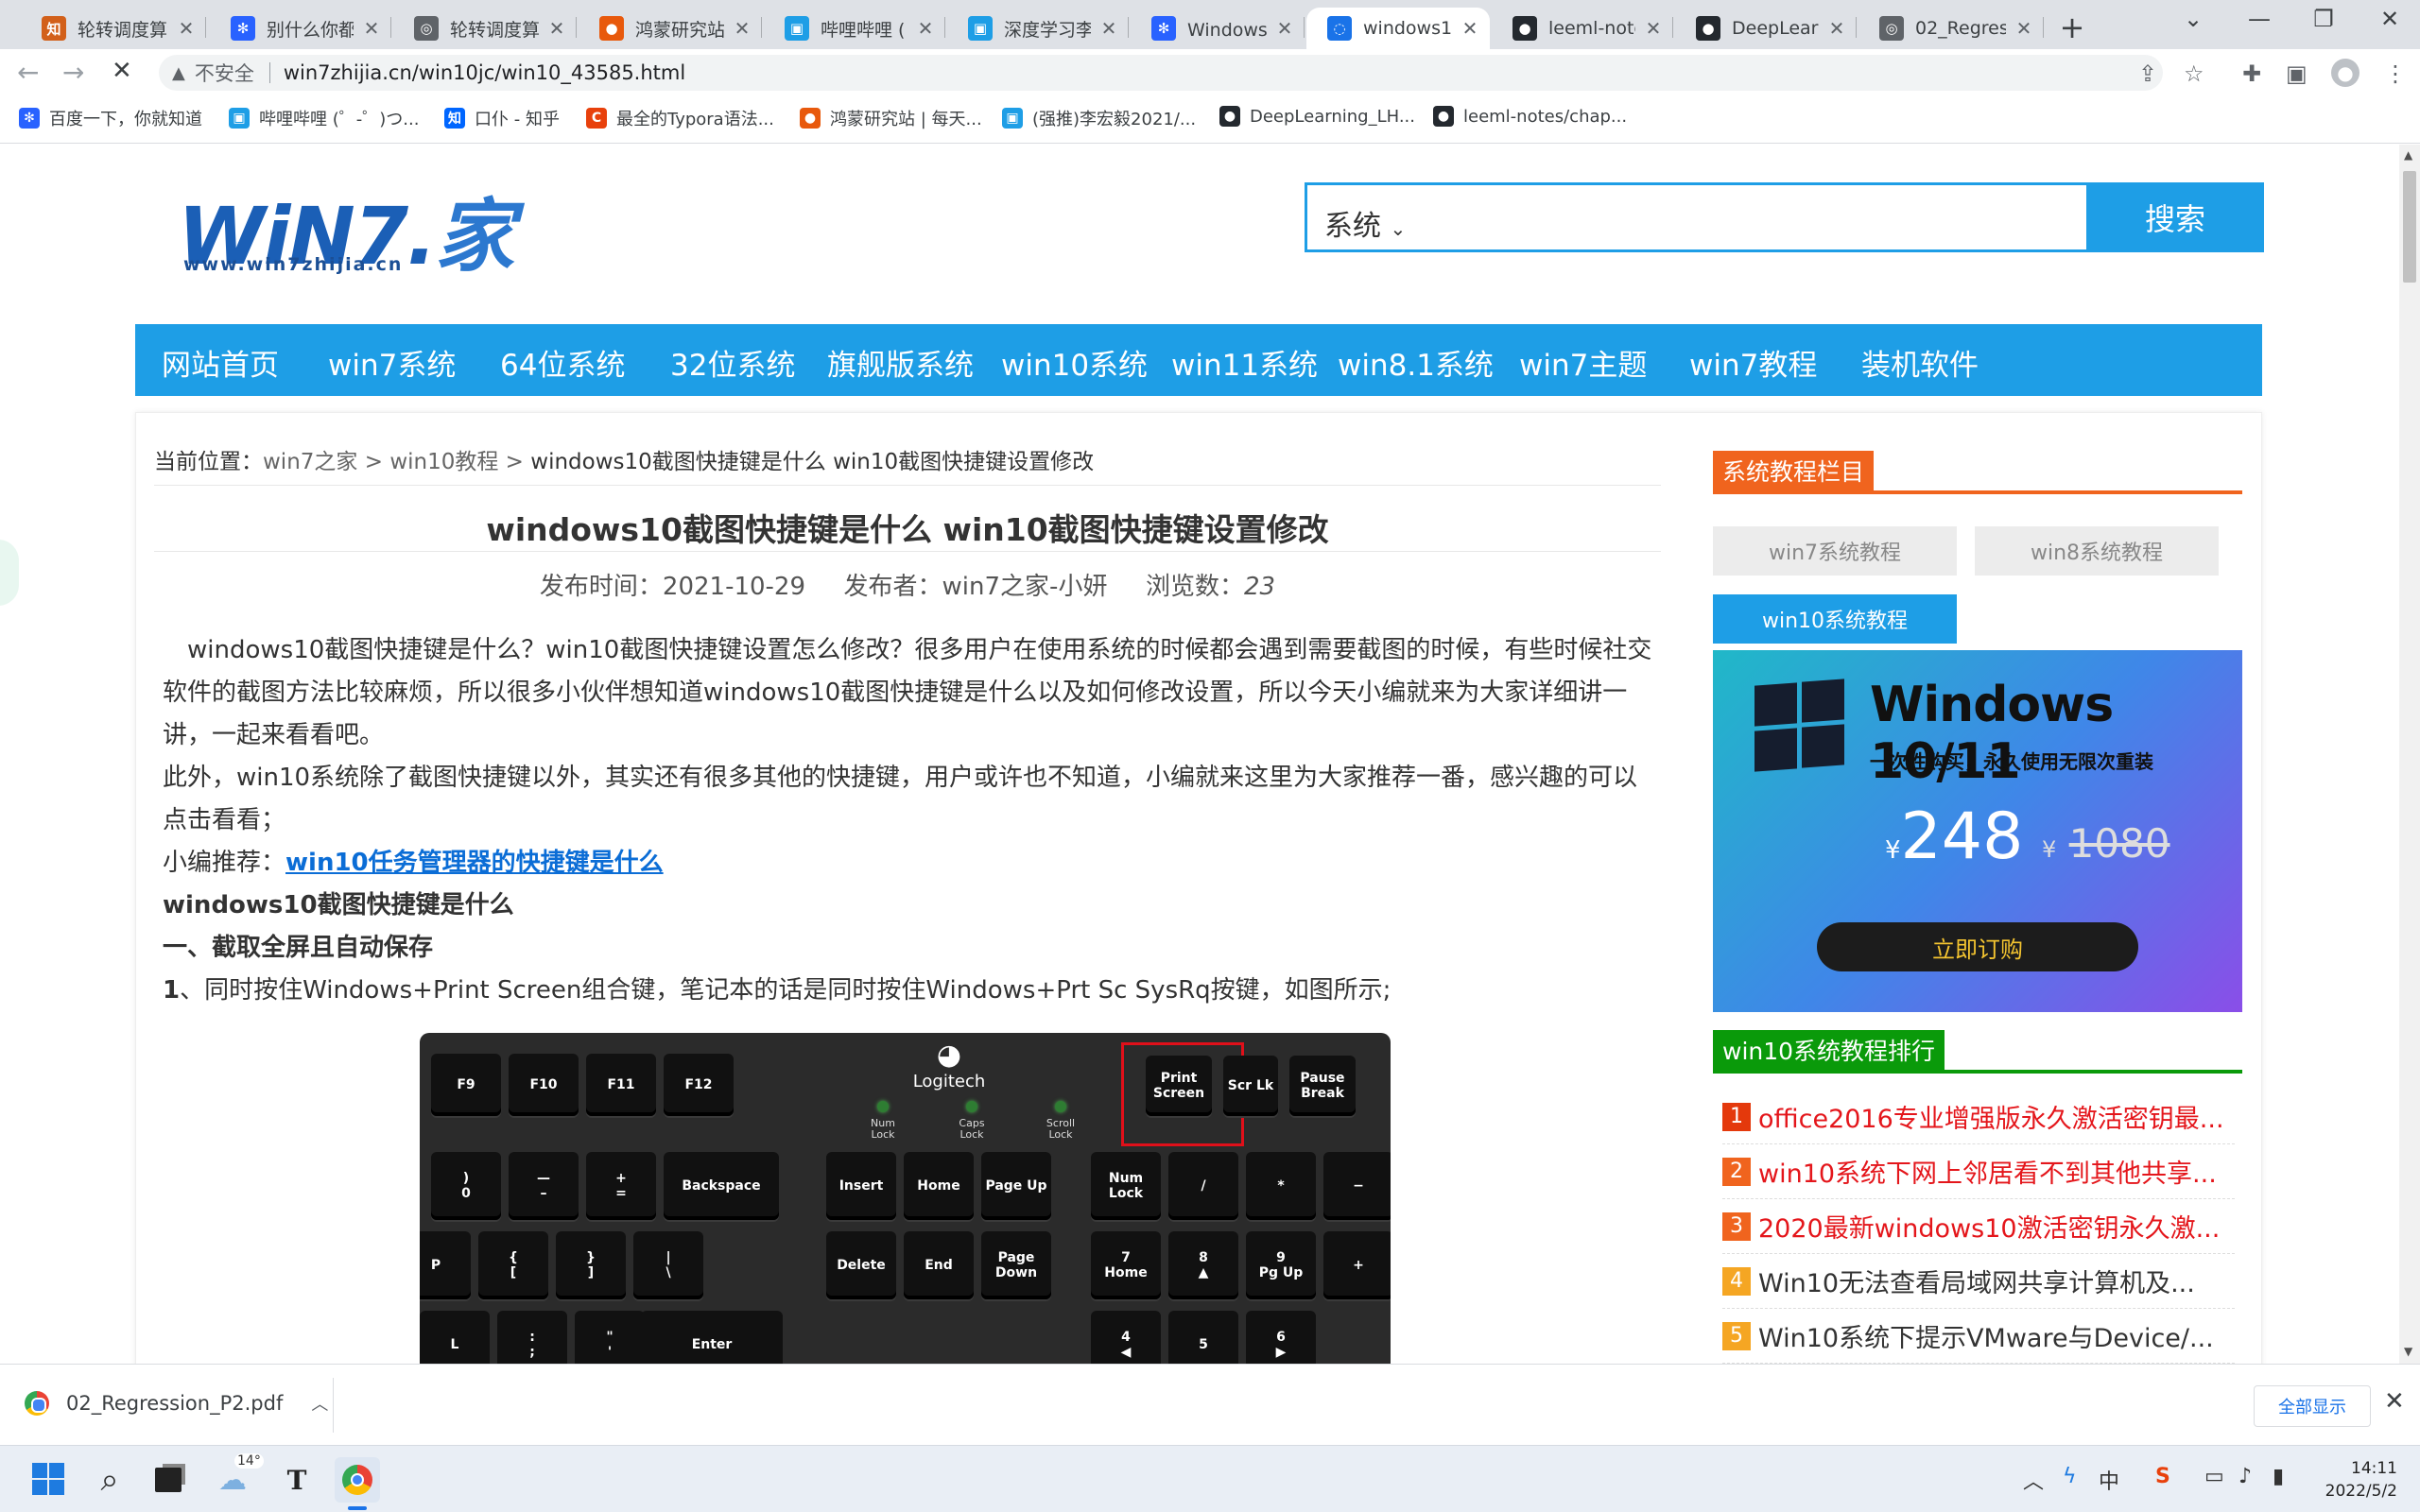  I want to click on bookmark-label: 口仆 - 知乎, so click(518, 119).